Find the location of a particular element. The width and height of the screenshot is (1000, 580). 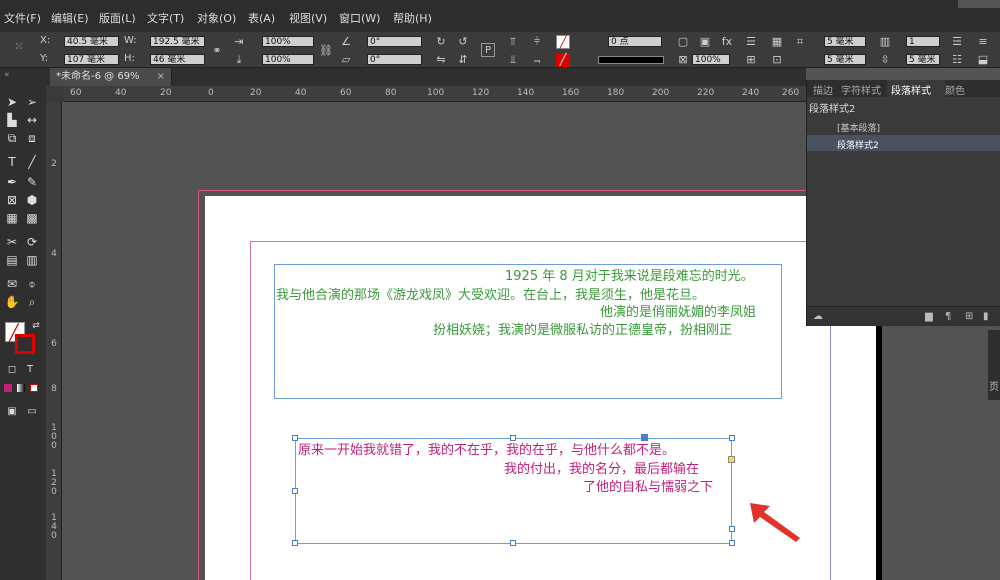

menu-object: 对象(O) is located at coordinates (216, 18).